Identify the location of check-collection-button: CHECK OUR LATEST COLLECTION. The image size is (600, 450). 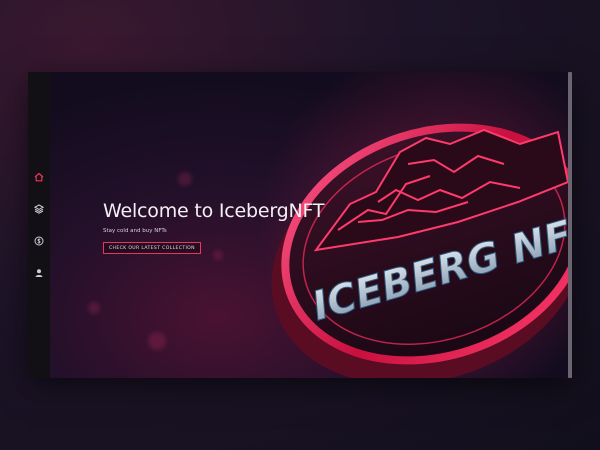
(152, 248).